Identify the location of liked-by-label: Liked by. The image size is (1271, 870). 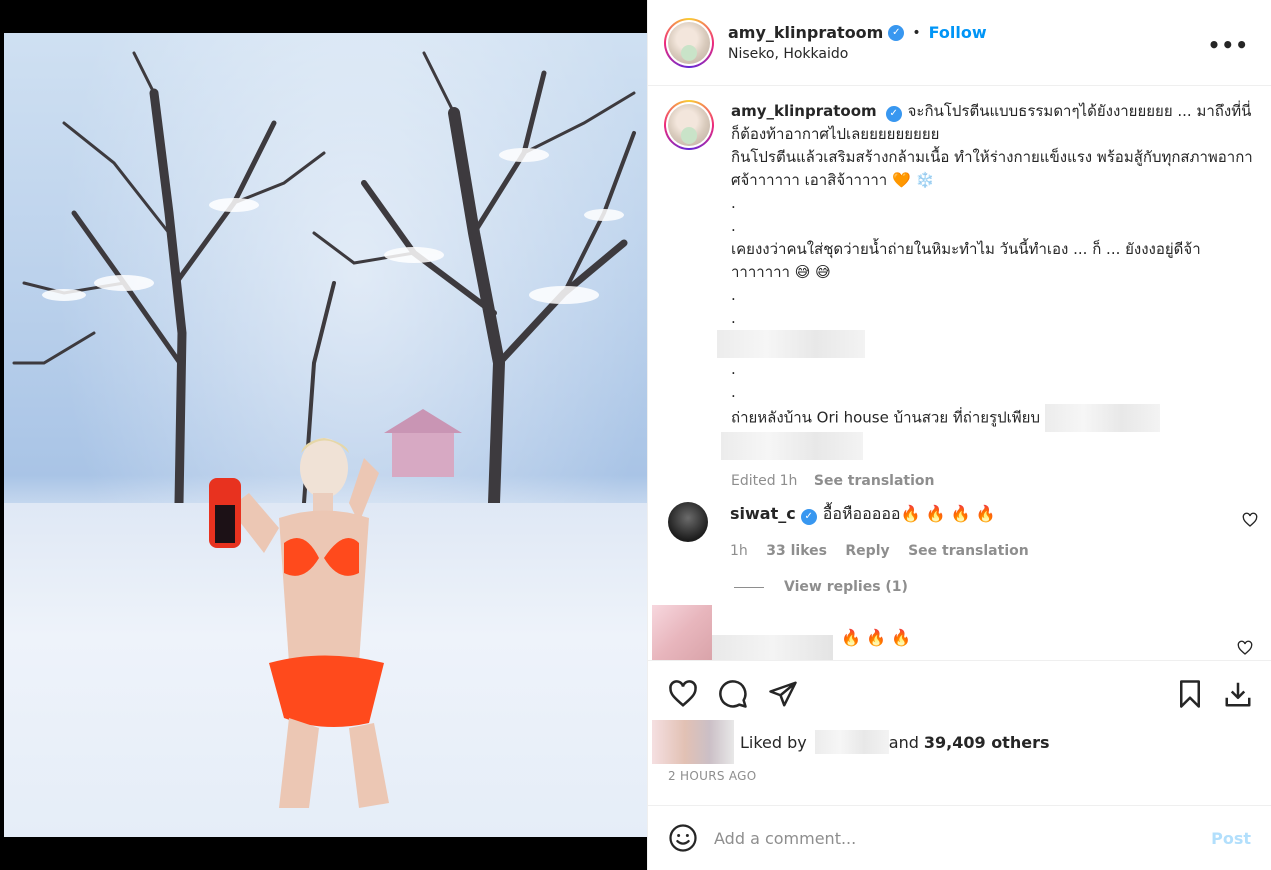
(773, 742).